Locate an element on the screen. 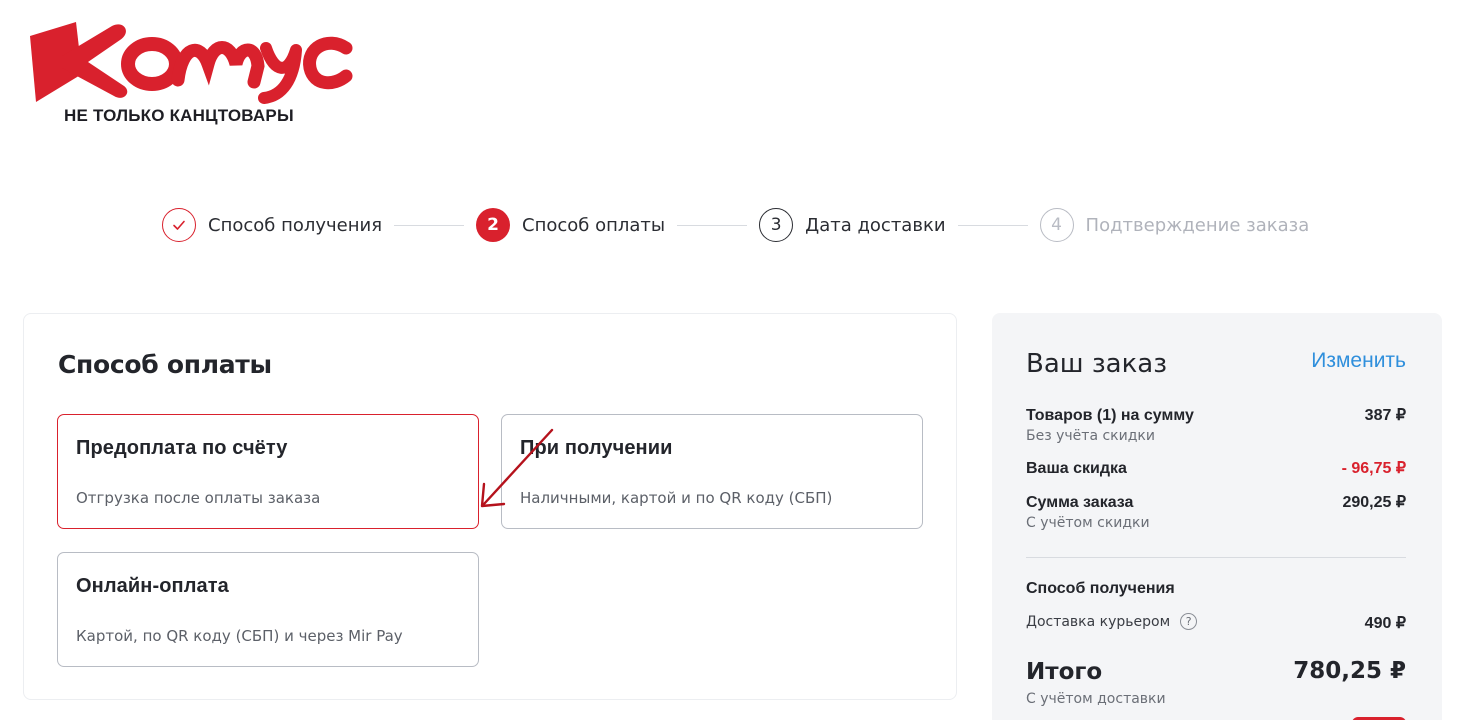  delivery-method-row: Доставка курьером ? is located at coordinates (1112, 621).